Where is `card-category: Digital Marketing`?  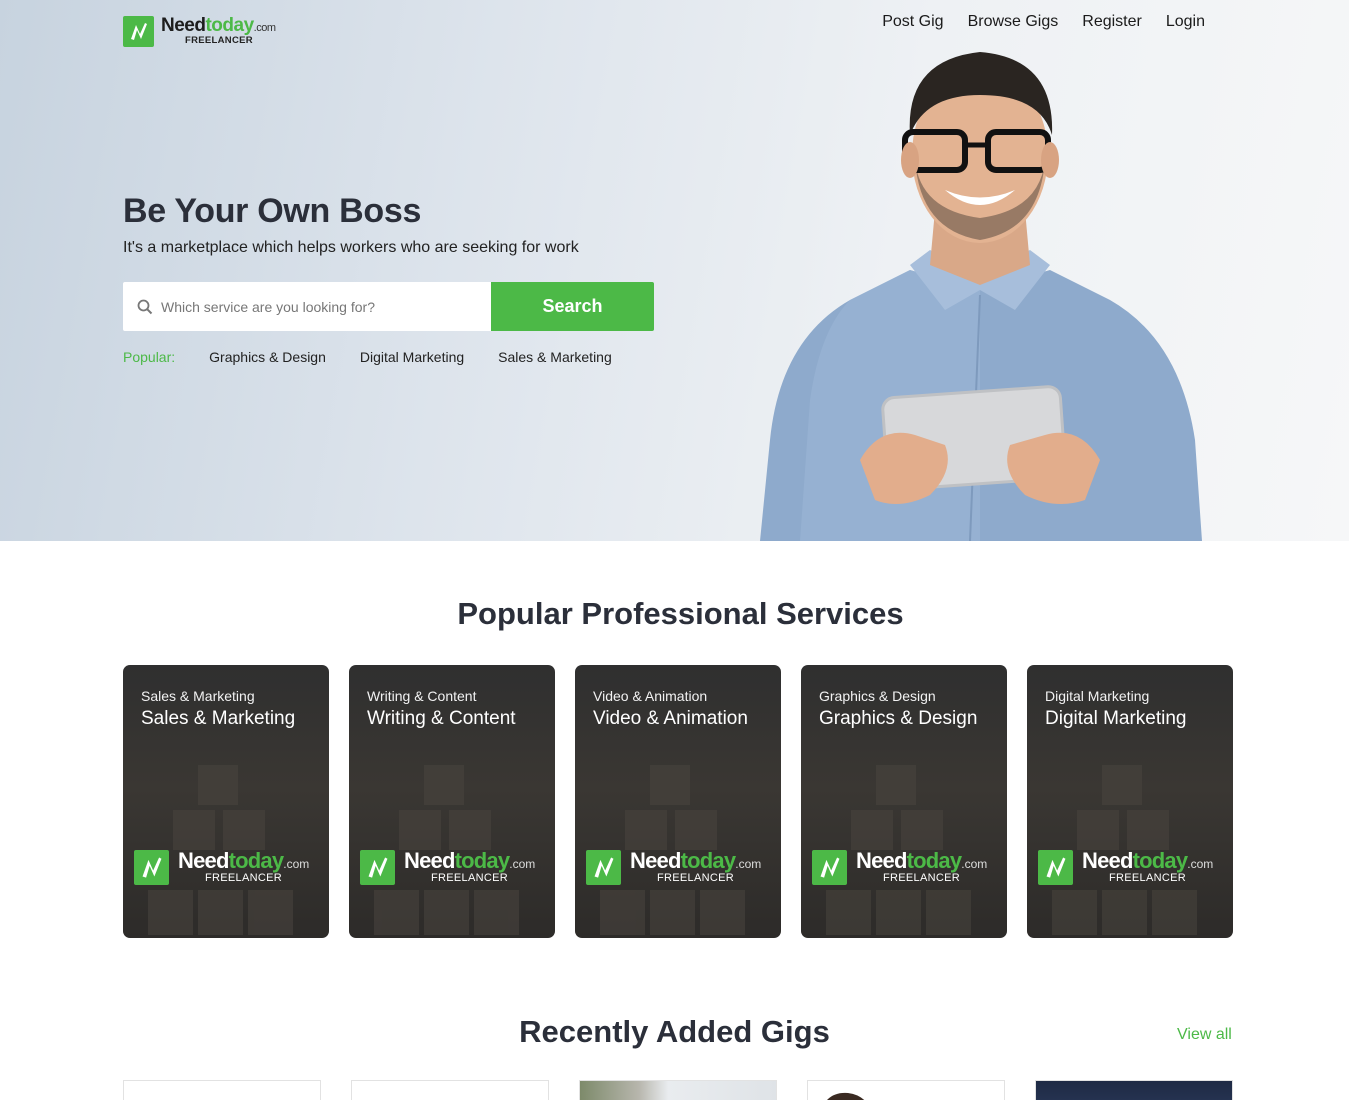 card-category: Digital Marketing is located at coordinates (1097, 696).